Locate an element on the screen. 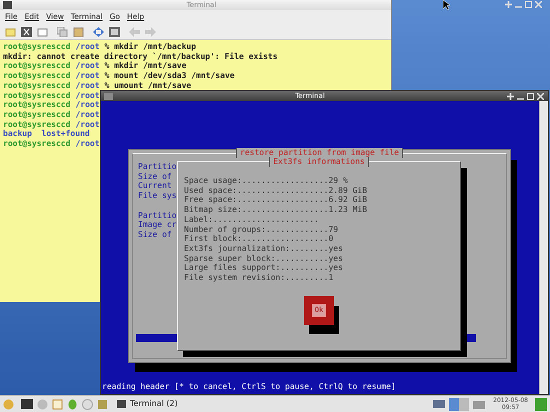 The height and width of the screenshot is (412, 550). mouse-cursor-icon is located at coordinates (446, 5).